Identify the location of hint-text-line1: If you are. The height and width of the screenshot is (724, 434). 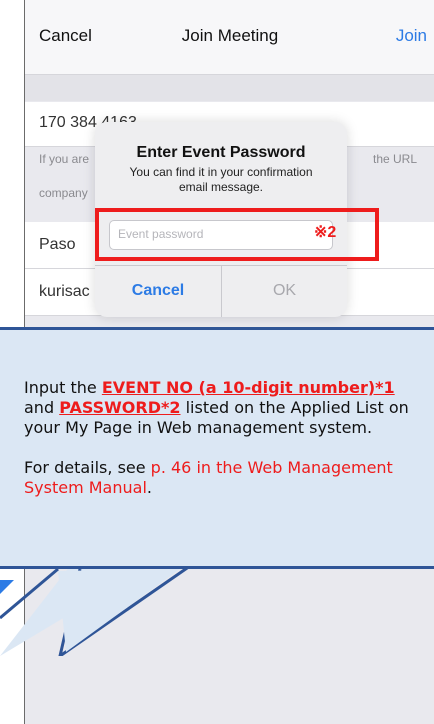
(64, 159).